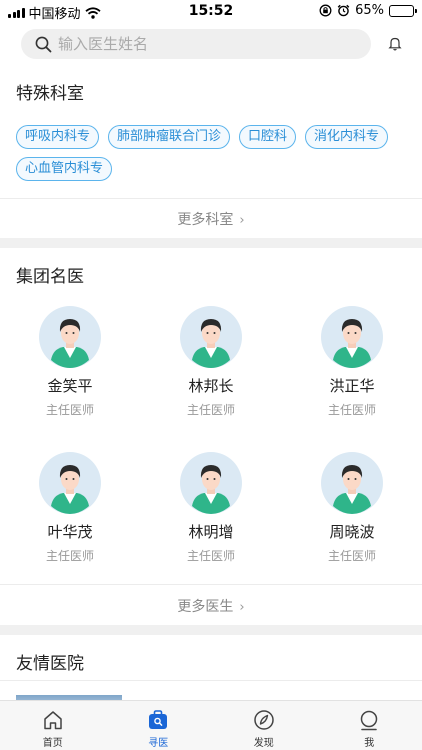  Describe the element at coordinates (347, 137) in the screenshot. I see `department-tag: 消化内科专` at that location.